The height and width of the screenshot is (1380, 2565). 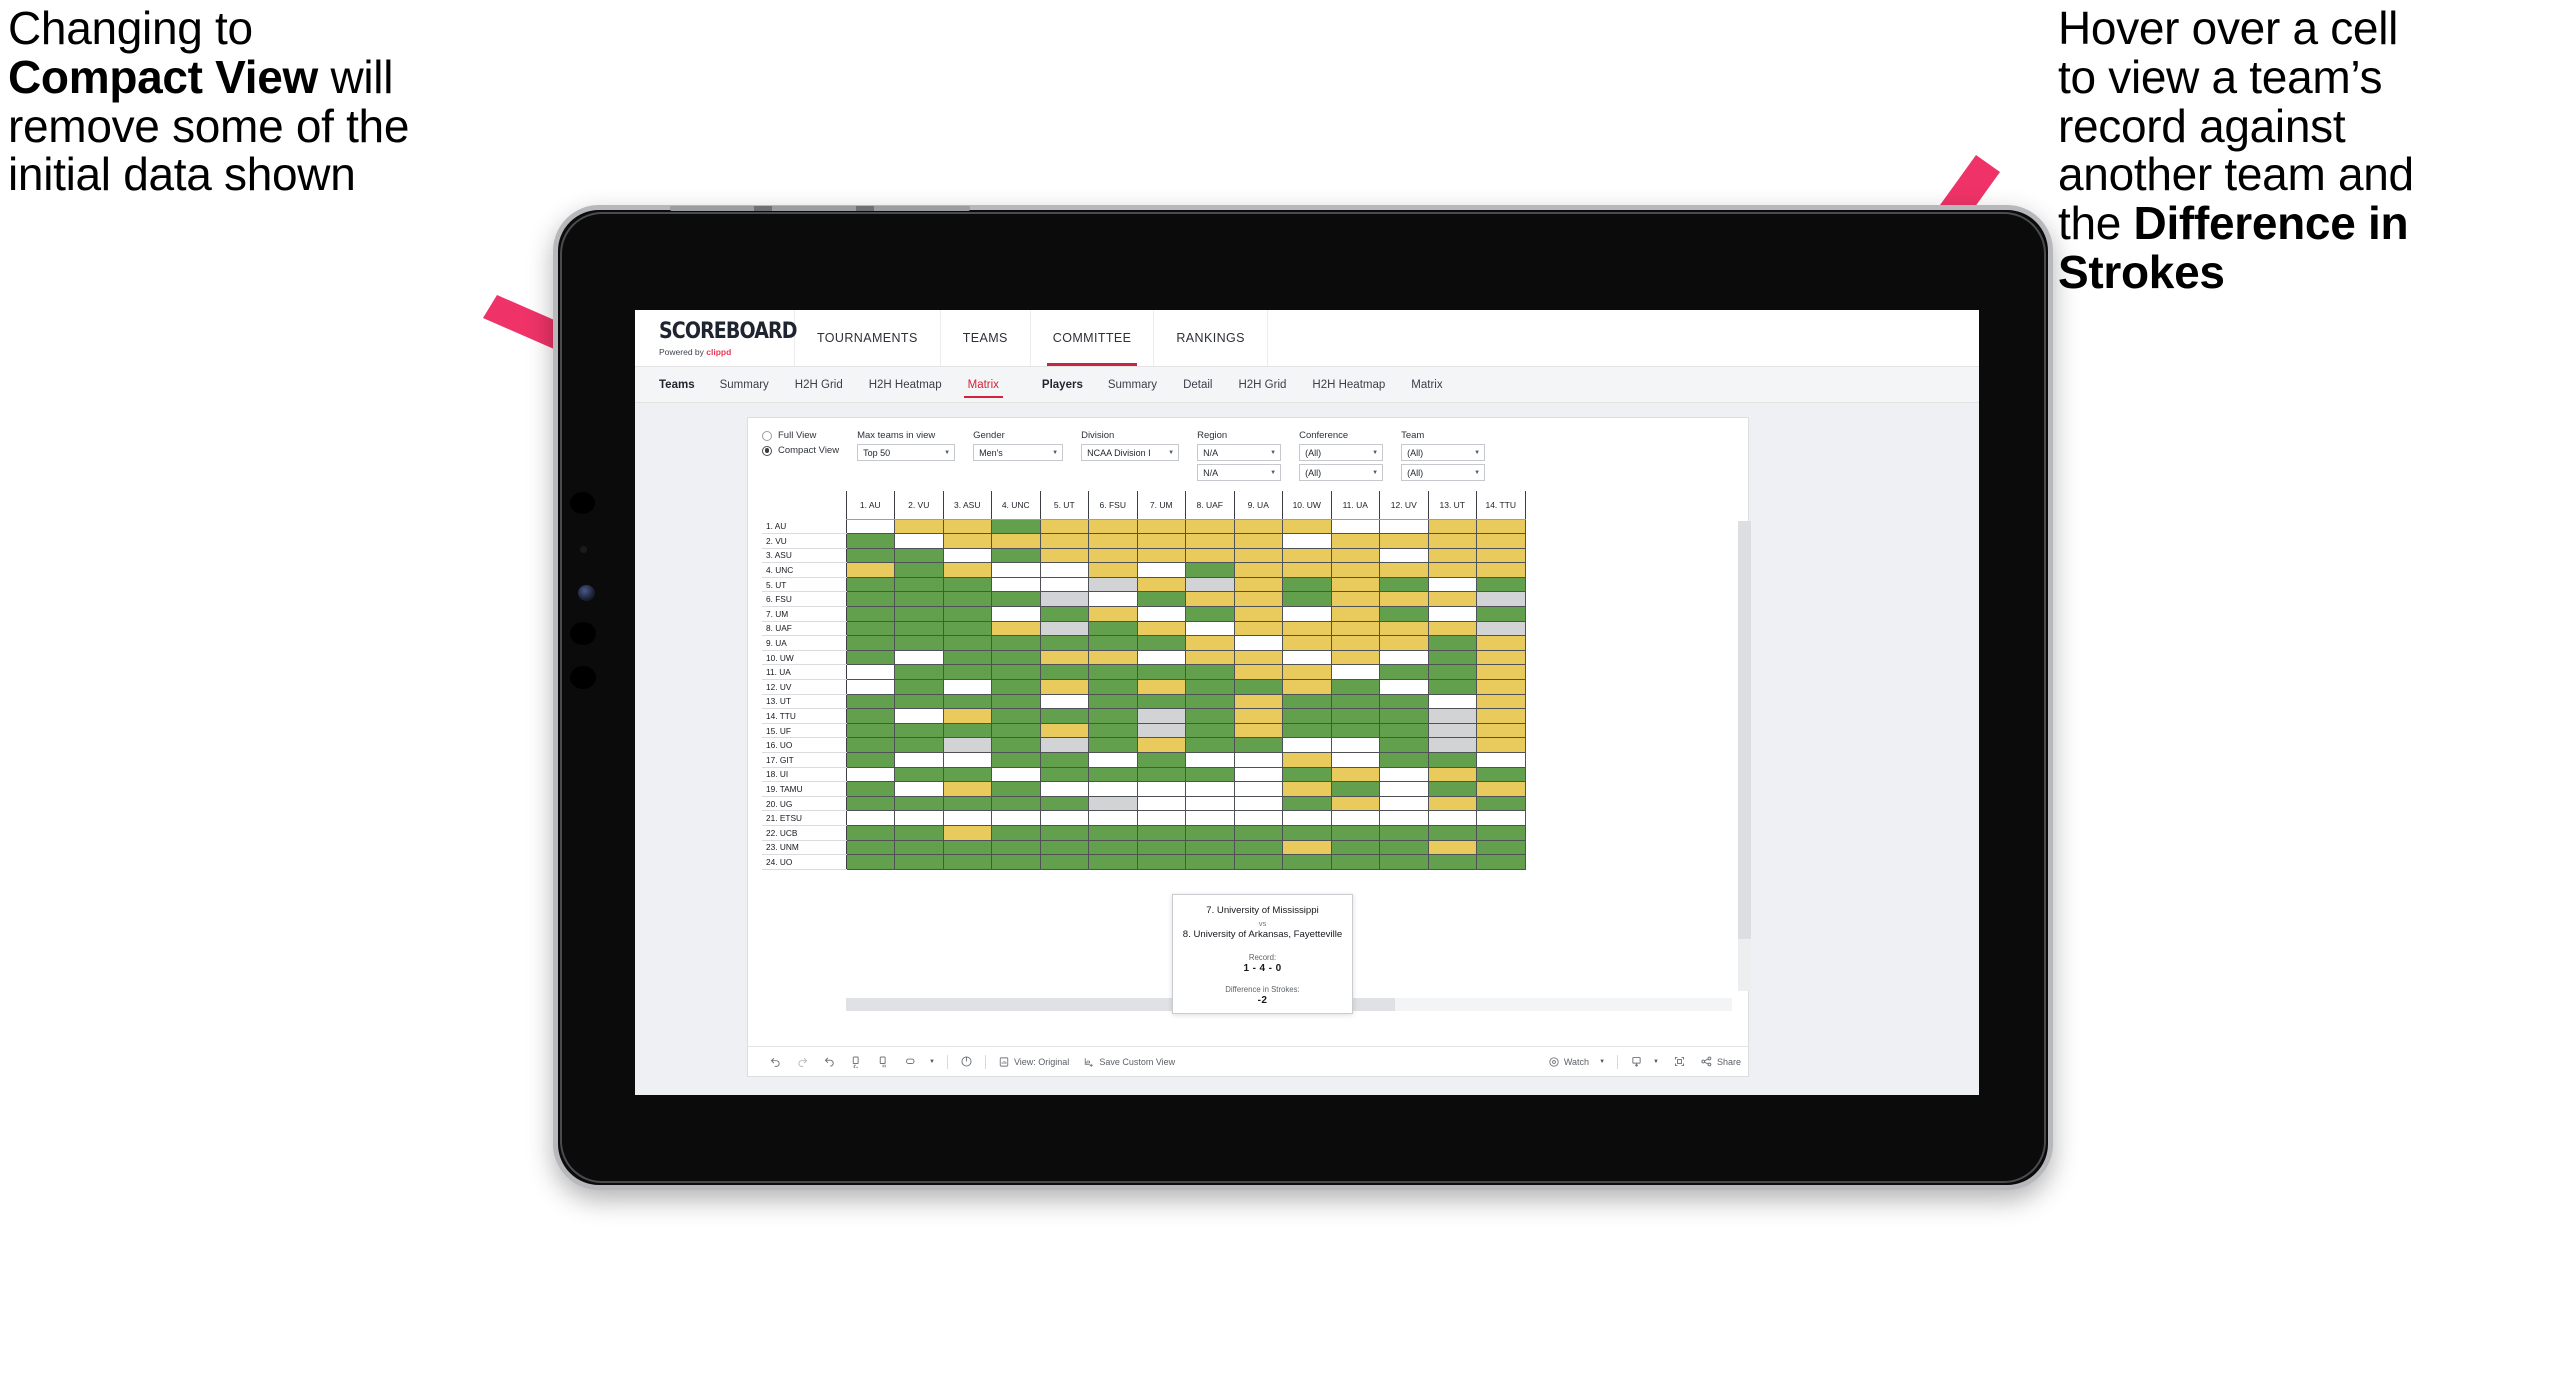 What do you see at coordinates (1443, 452) in the screenshot?
I see `team-select-1: (All) ▼` at bounding box center [1443, 452].